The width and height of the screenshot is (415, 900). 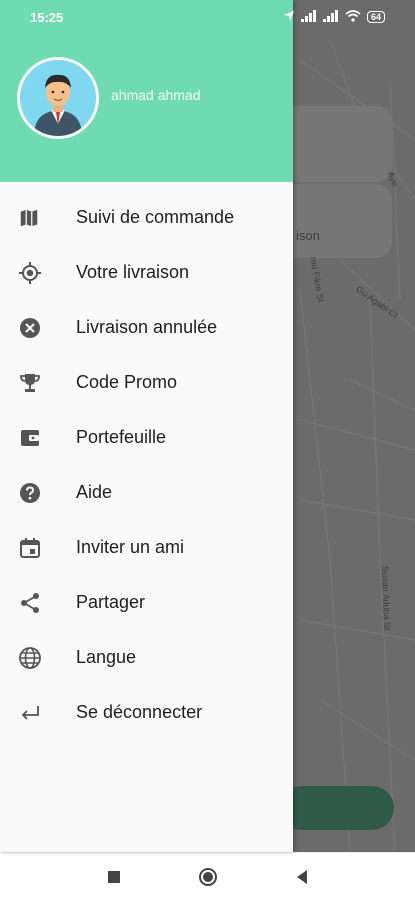 I want to click on wifi-icon, so click(x=353, y=17).